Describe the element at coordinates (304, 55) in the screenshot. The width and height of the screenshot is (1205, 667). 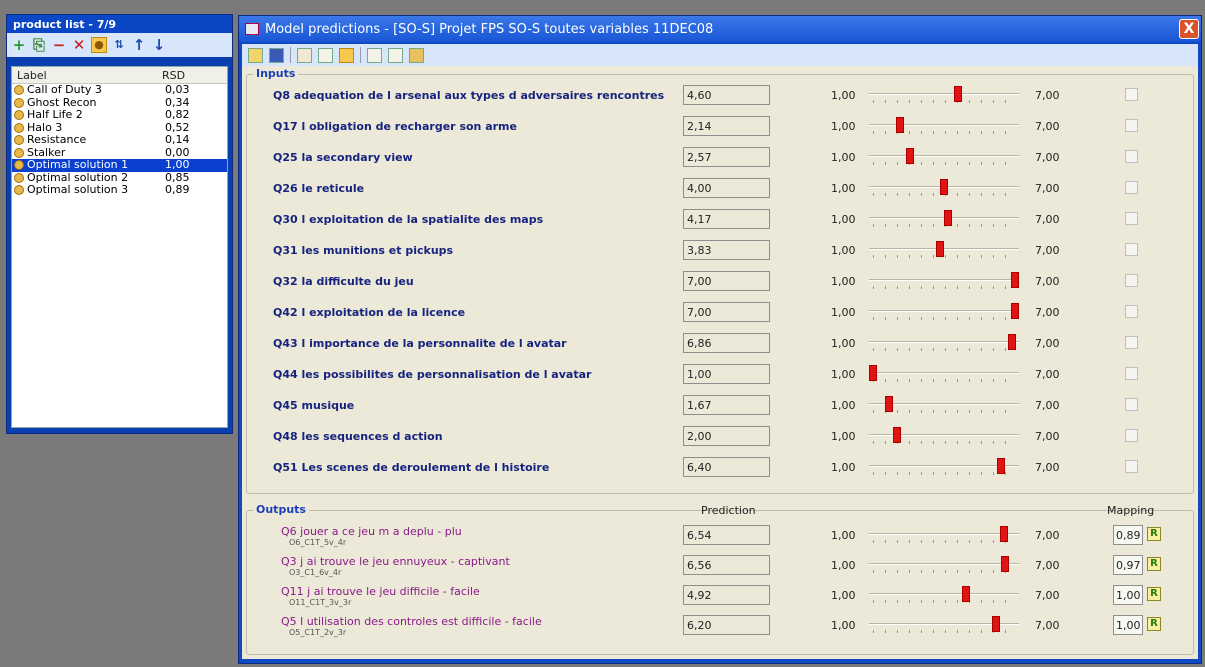
I see `run-icon` at that location.